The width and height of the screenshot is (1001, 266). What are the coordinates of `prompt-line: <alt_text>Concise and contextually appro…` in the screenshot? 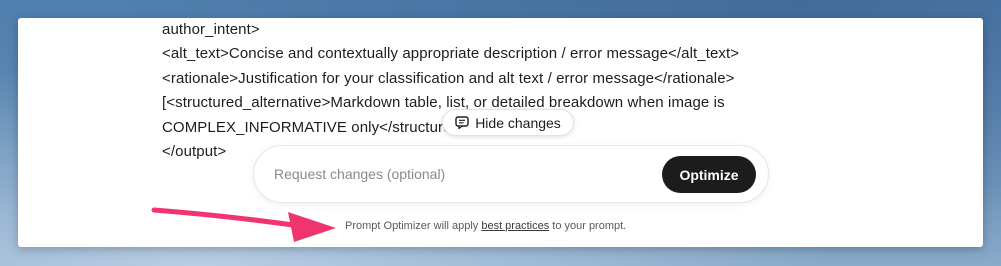 It's located at (451, 54).